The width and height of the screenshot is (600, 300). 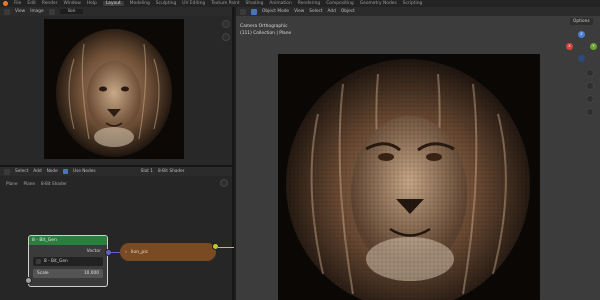 I want to click on tab-geometry-nodes: Geometry Nodes, so click(x=378, y=3).